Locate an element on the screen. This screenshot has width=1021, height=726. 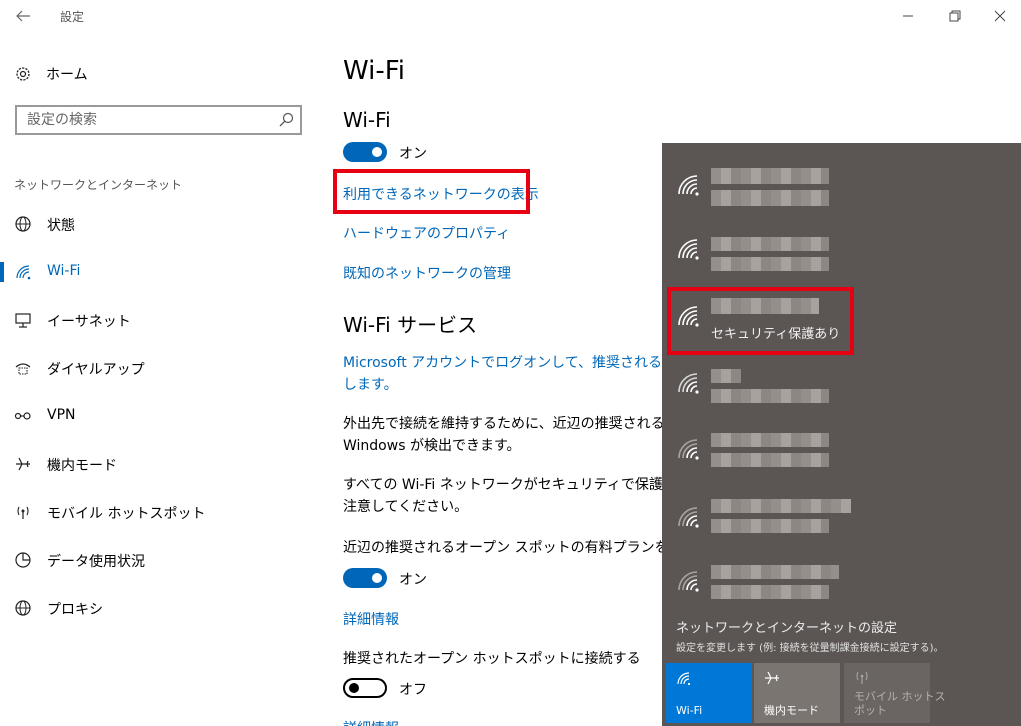
minimize-icon is located at coordinates (908, 16).